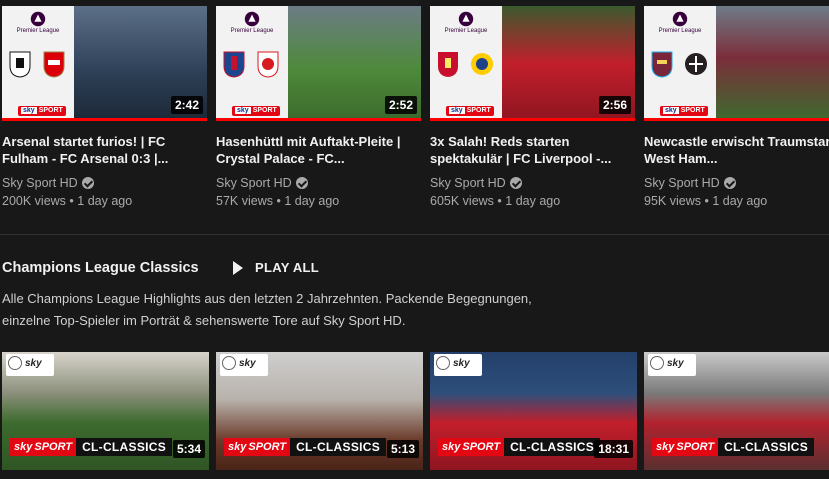 This screenshot has width=829, height=479. What do you see at coordinates (706, 201) in the screenshot?
I see `video-meta: 95K views • 1 day ago` at bounding box center [706, 201].